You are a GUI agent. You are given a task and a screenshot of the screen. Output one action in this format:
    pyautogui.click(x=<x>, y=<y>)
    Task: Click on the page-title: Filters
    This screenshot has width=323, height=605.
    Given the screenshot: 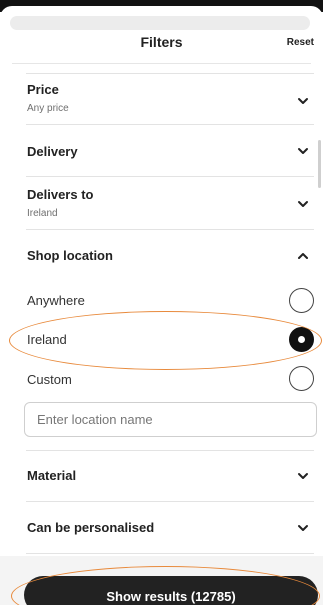 What is the action you would take?
    pyautogui.click(x=161, y=42)
    